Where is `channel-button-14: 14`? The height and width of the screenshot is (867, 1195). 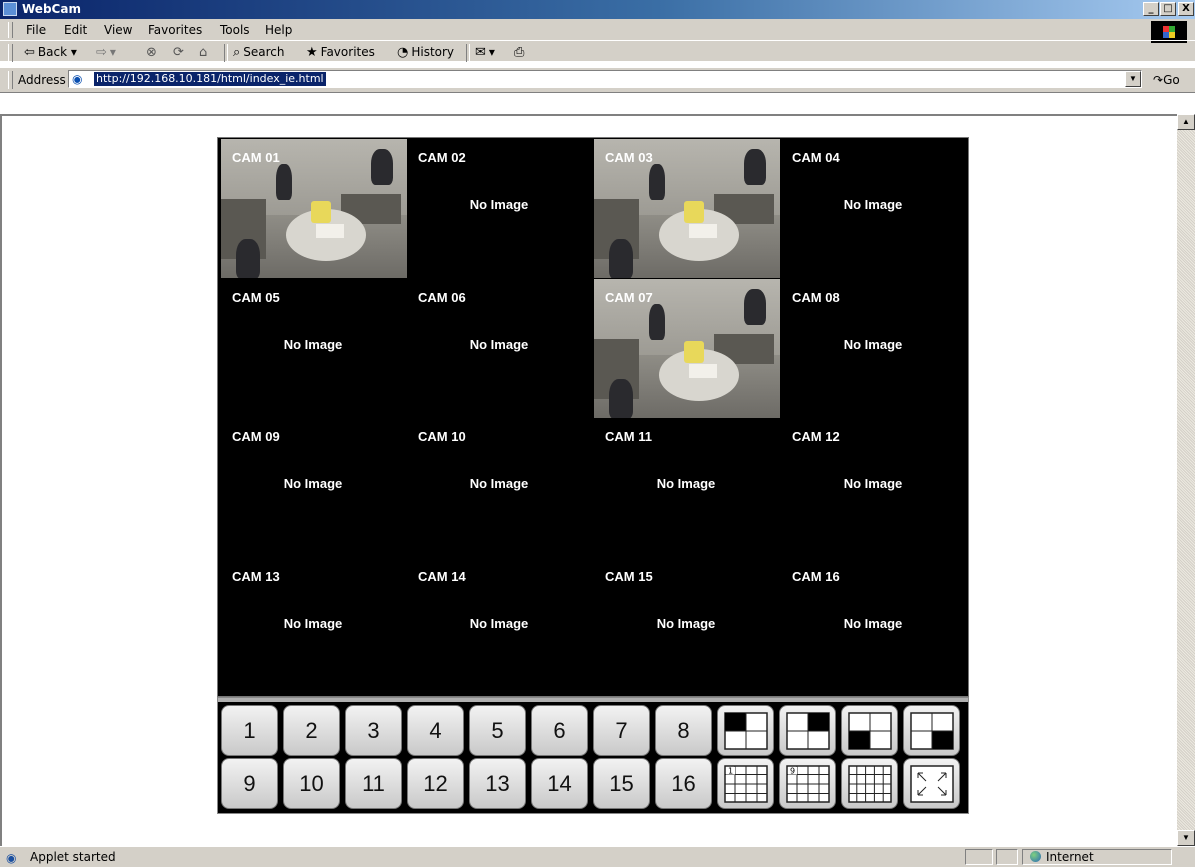 channel-button-14: 14 is located at coordinates (559, 783).